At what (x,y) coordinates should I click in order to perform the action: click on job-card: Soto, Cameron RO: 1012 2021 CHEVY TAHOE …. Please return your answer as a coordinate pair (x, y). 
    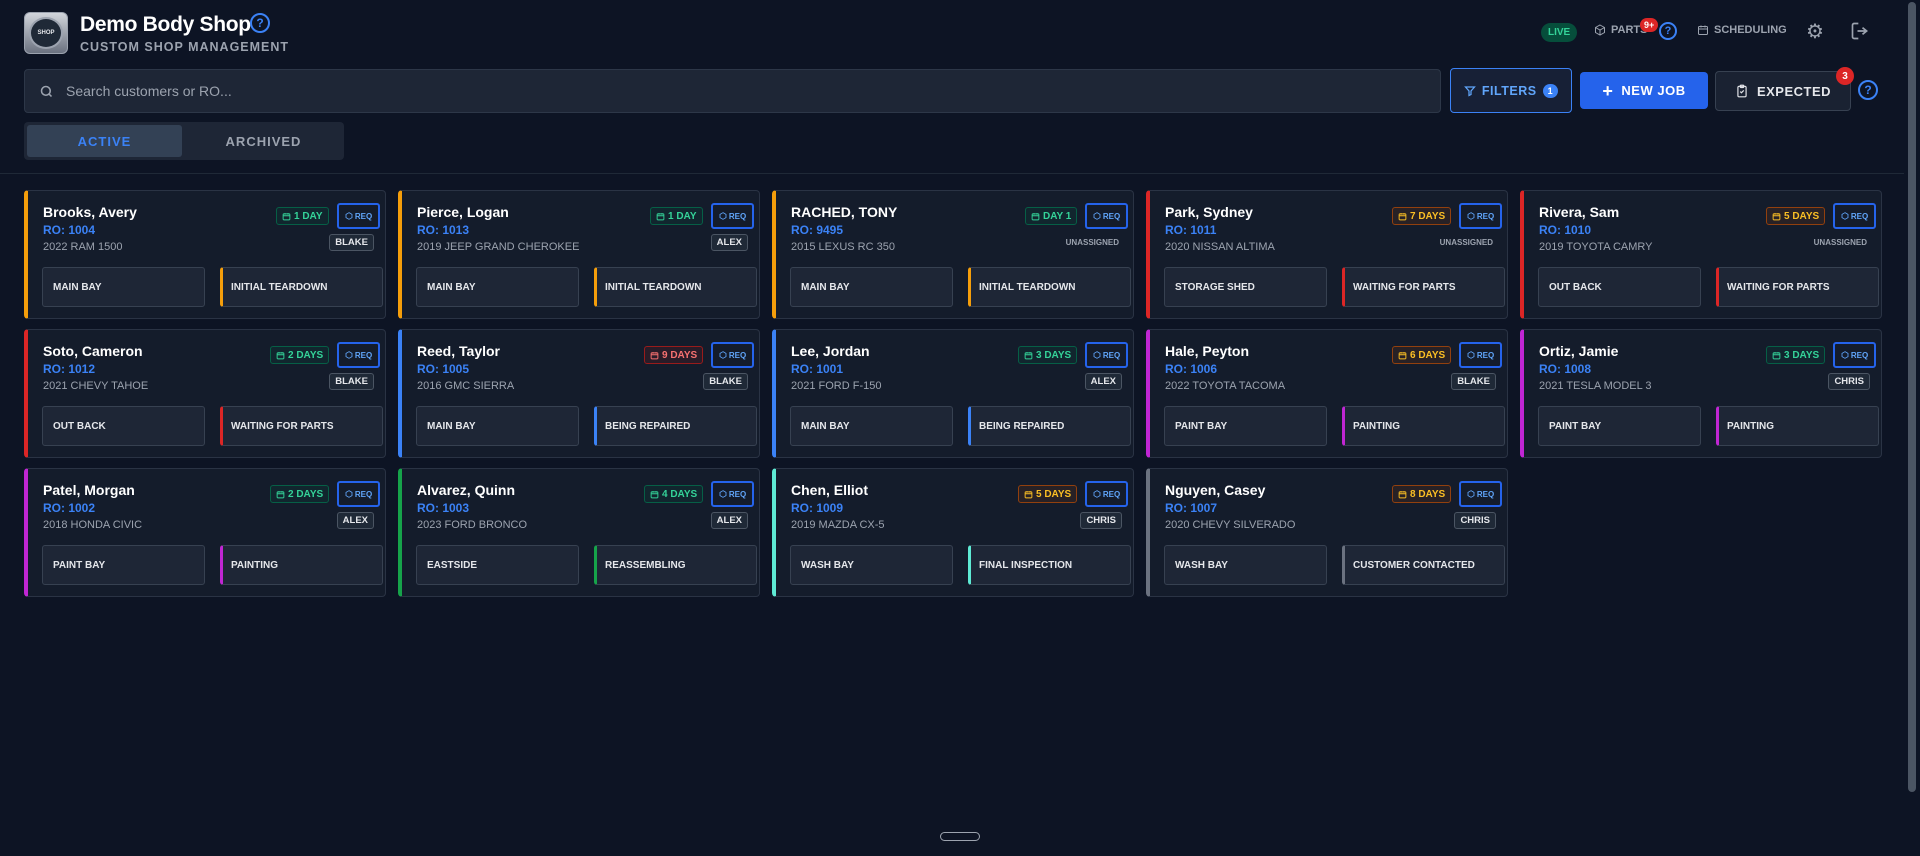
    Looking at the image, I should click on (205, 393).